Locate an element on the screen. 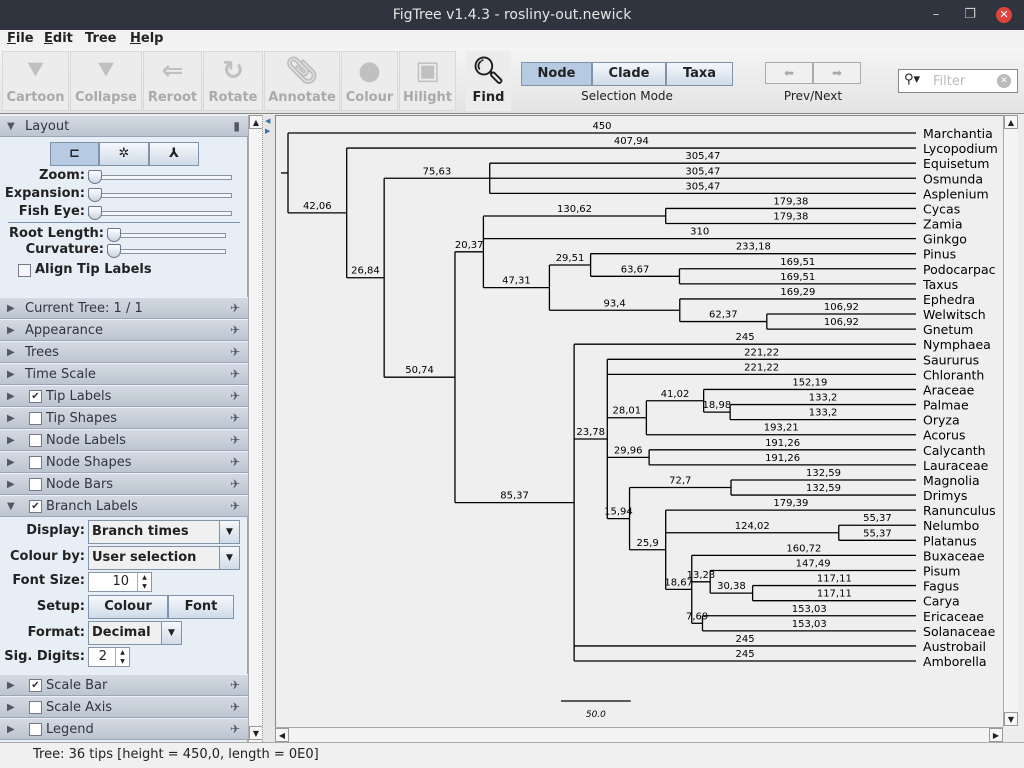 The height and width of the screenshot is (768, 1024). hilight-button: ▣ Hilight is located at coordinates (427, 81).